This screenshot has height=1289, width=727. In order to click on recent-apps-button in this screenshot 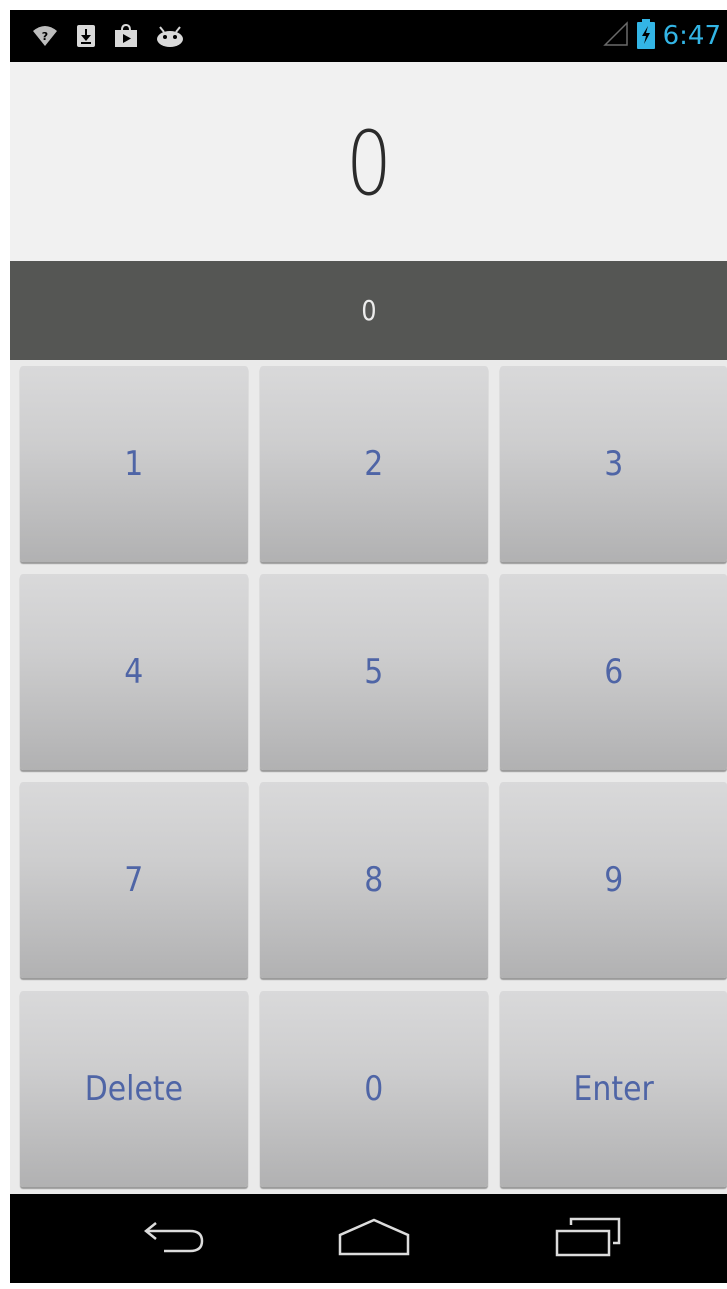, I will do `click(588, 1238)`.